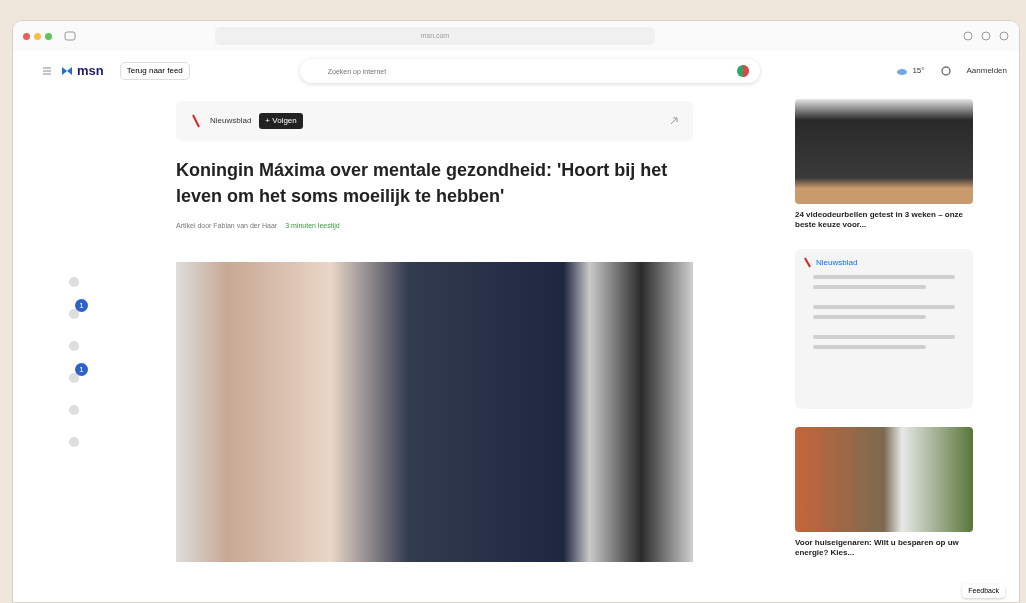 The height and width of the screenshot is (603, 1026). Describe the element at coordinates (90, 71) in the screenshot. I see `logo-text: msn` at that location.